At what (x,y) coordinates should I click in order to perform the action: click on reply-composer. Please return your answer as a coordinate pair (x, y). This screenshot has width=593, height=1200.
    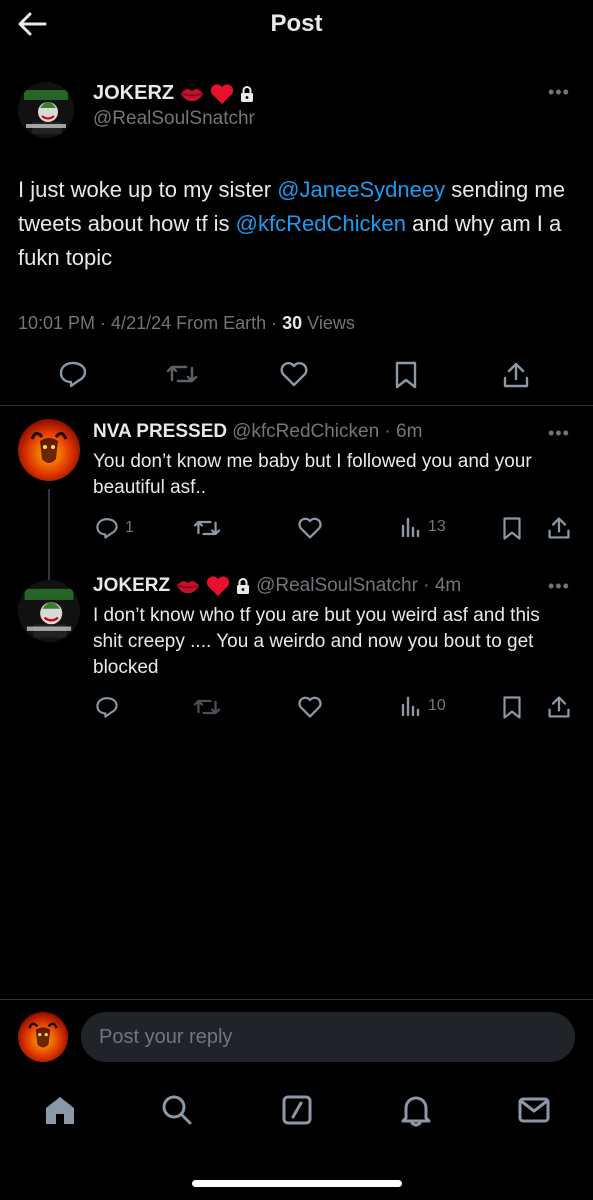
    Looking at the image, I should click on (296, 1037).